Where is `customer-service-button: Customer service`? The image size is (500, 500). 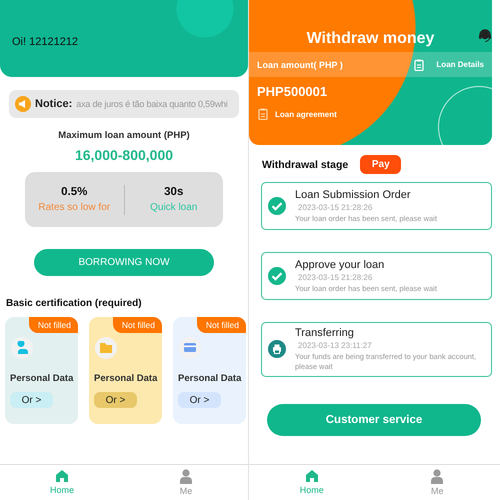
customer-service-button: Customer service is located at coordinates (374, 420).